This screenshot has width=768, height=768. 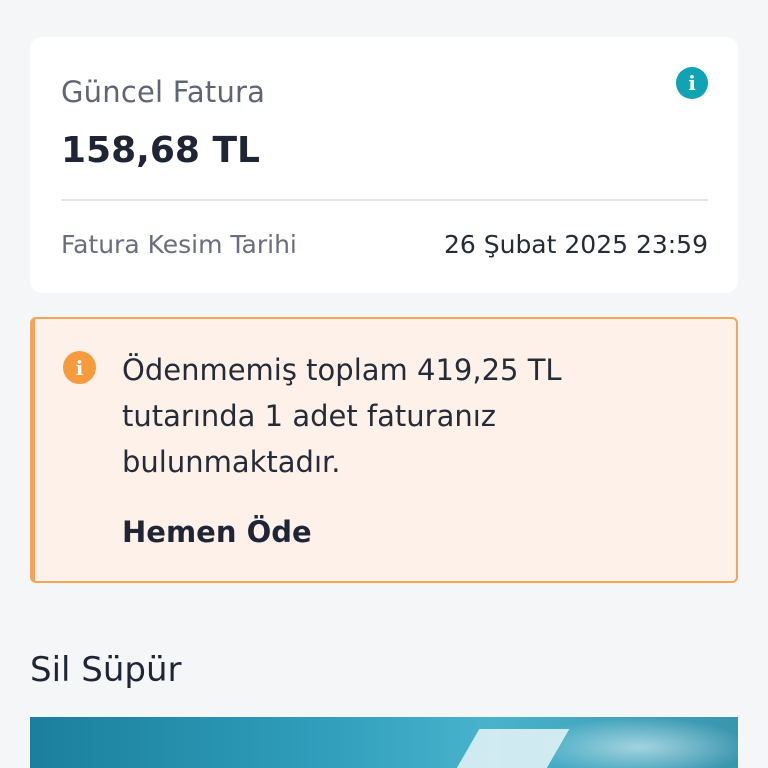 What do you see at coordinates (106, 670) in the screenshot?
I see `section-title: Sil Süpür` at bounding box center [106, 670].